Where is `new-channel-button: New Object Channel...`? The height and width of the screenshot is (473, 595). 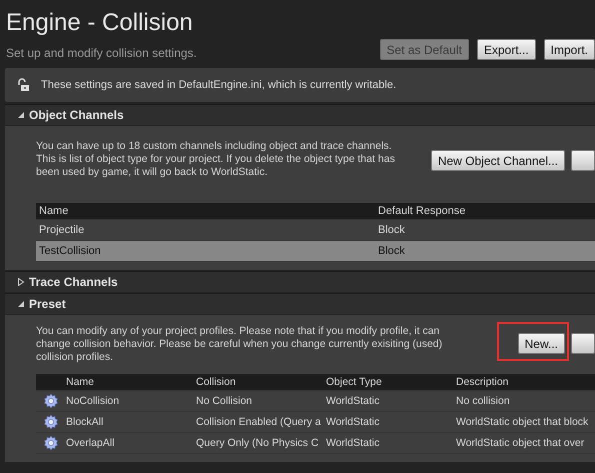 new-channel-button: New Object Channel... is located at coordinates (497, 160).